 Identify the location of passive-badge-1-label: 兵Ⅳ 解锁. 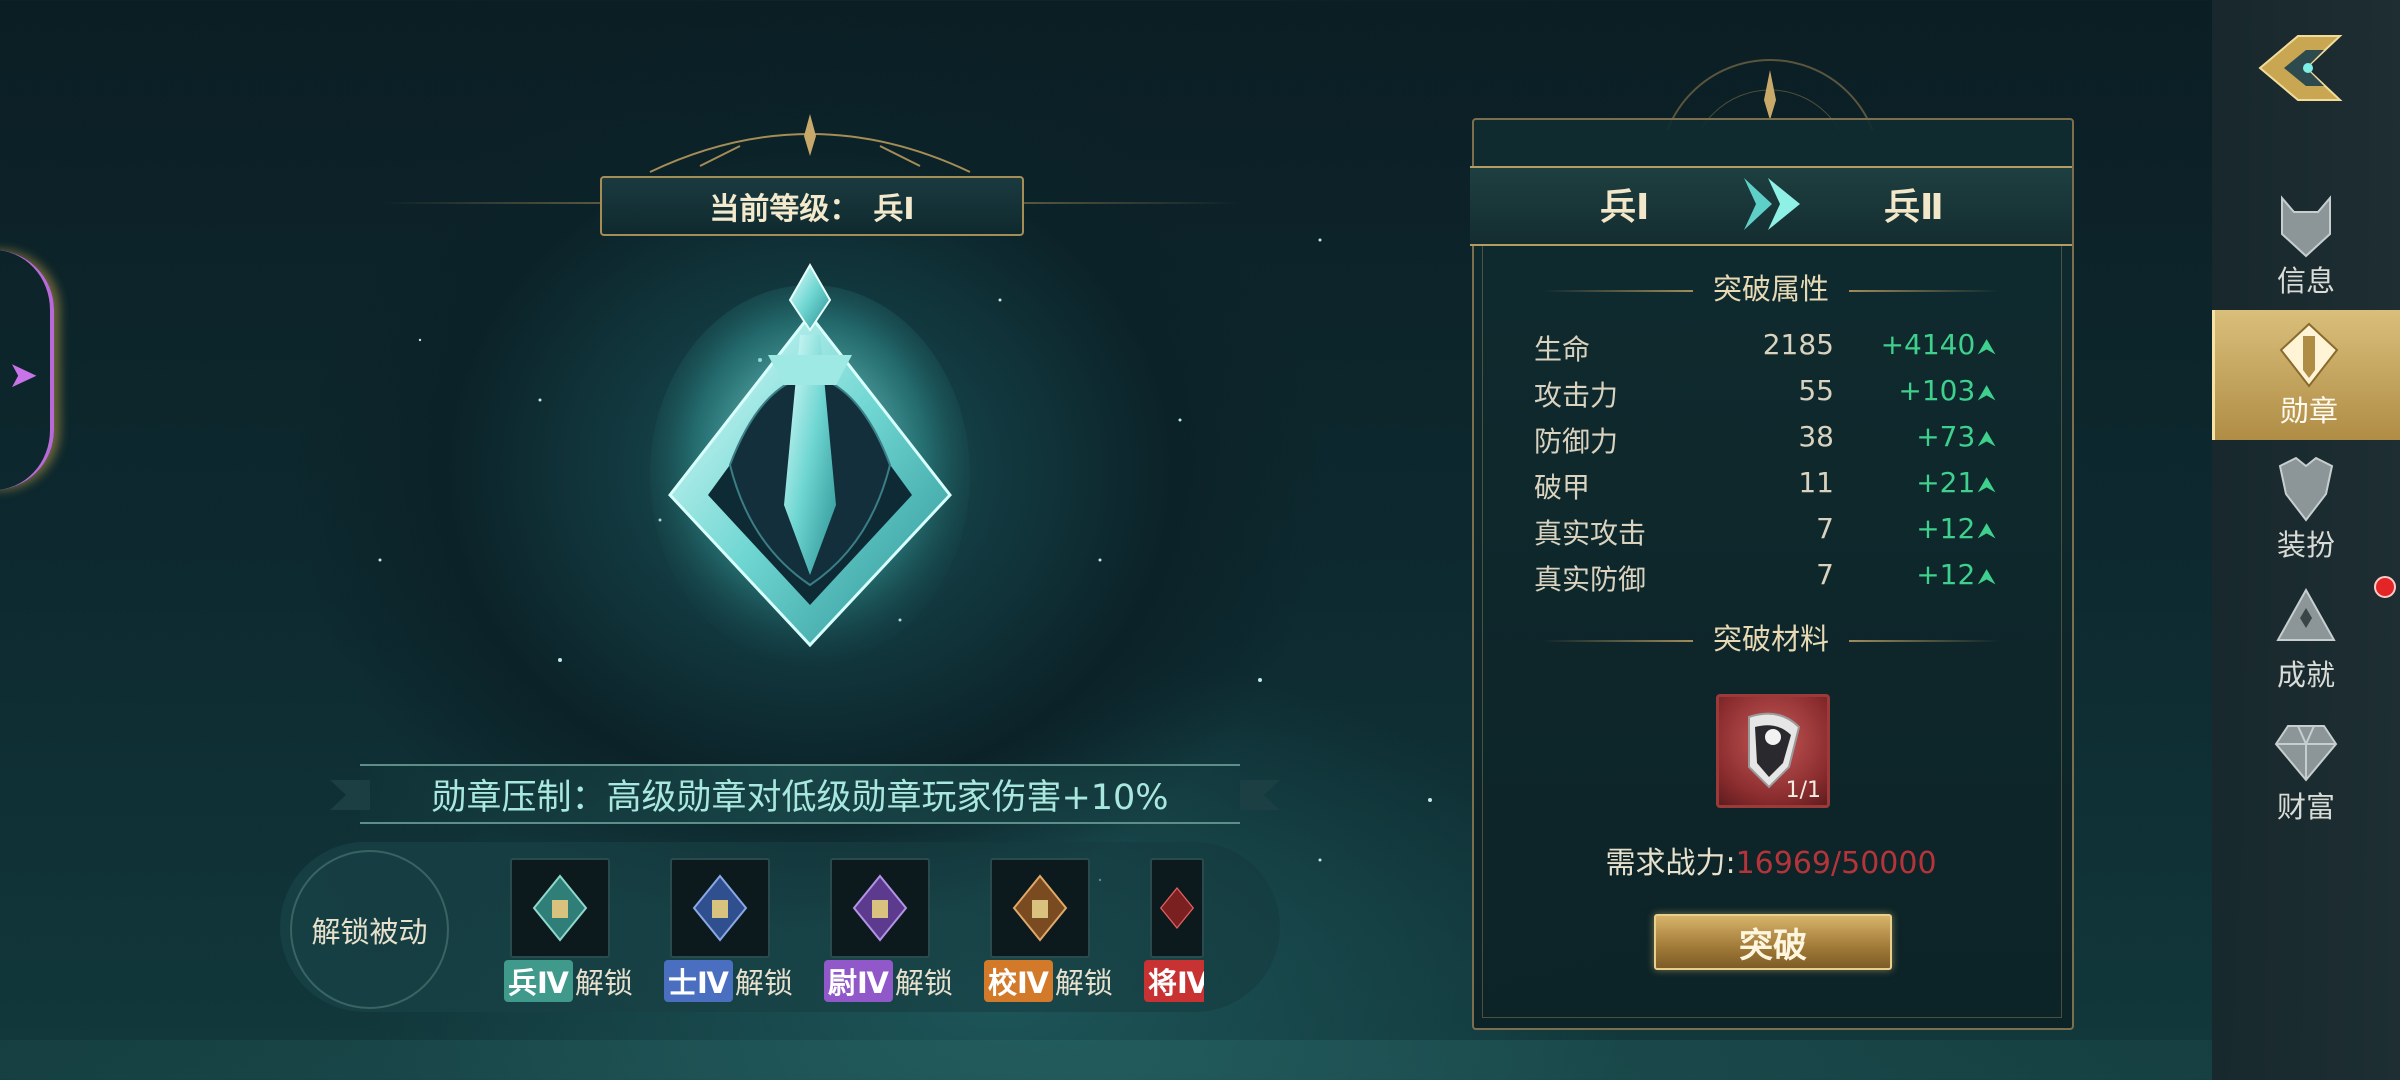
(568, 981).